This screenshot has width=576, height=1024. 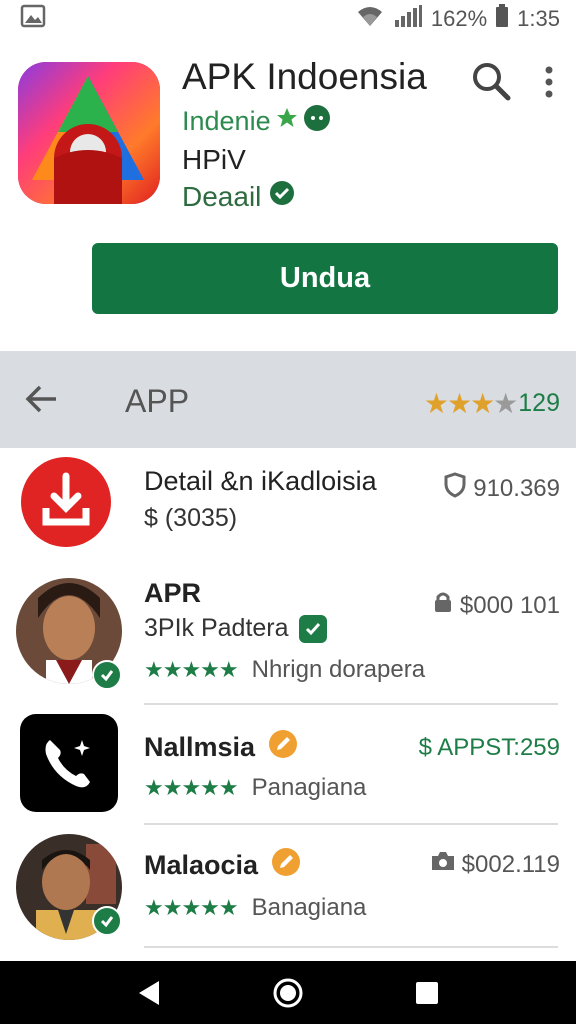 What do you see at coordinates (214, 159) in the screenshot?
I see `app-subtitle: HPiV` at bounding box center [214, 159].